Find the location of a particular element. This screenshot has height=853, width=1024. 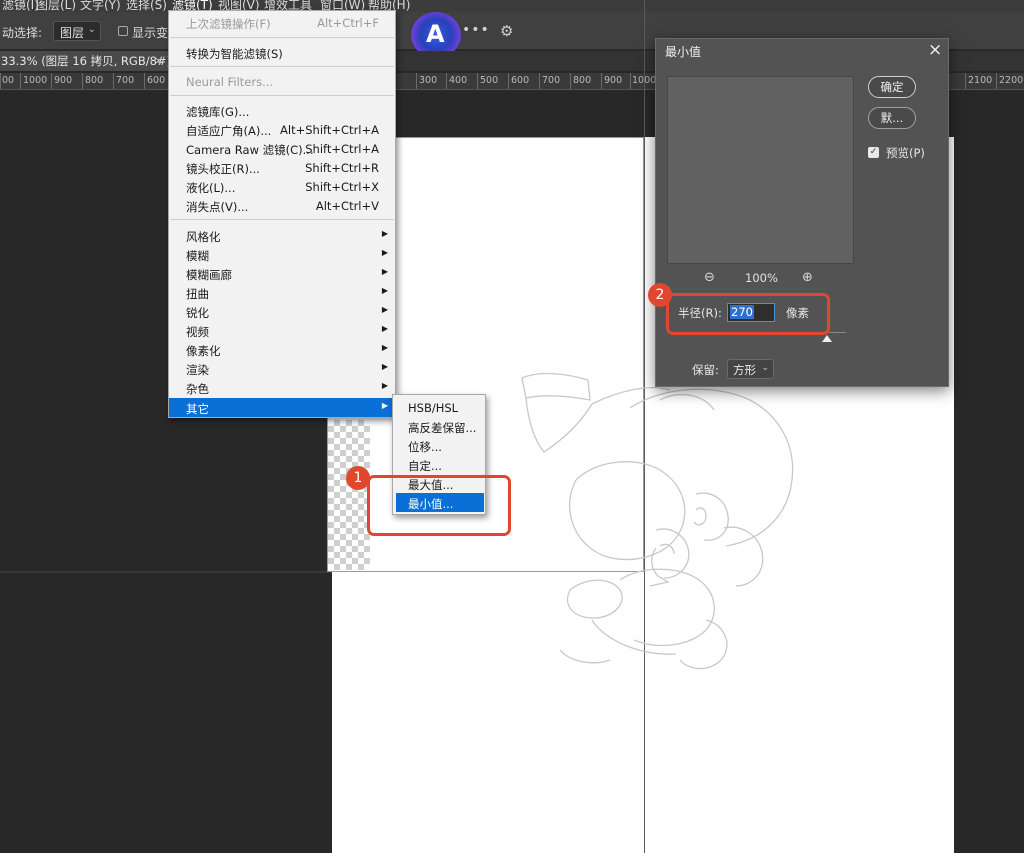

menu-item-liquify: 液化(L)... Shift+Ctrl+X is located at coordinates (282, 186).